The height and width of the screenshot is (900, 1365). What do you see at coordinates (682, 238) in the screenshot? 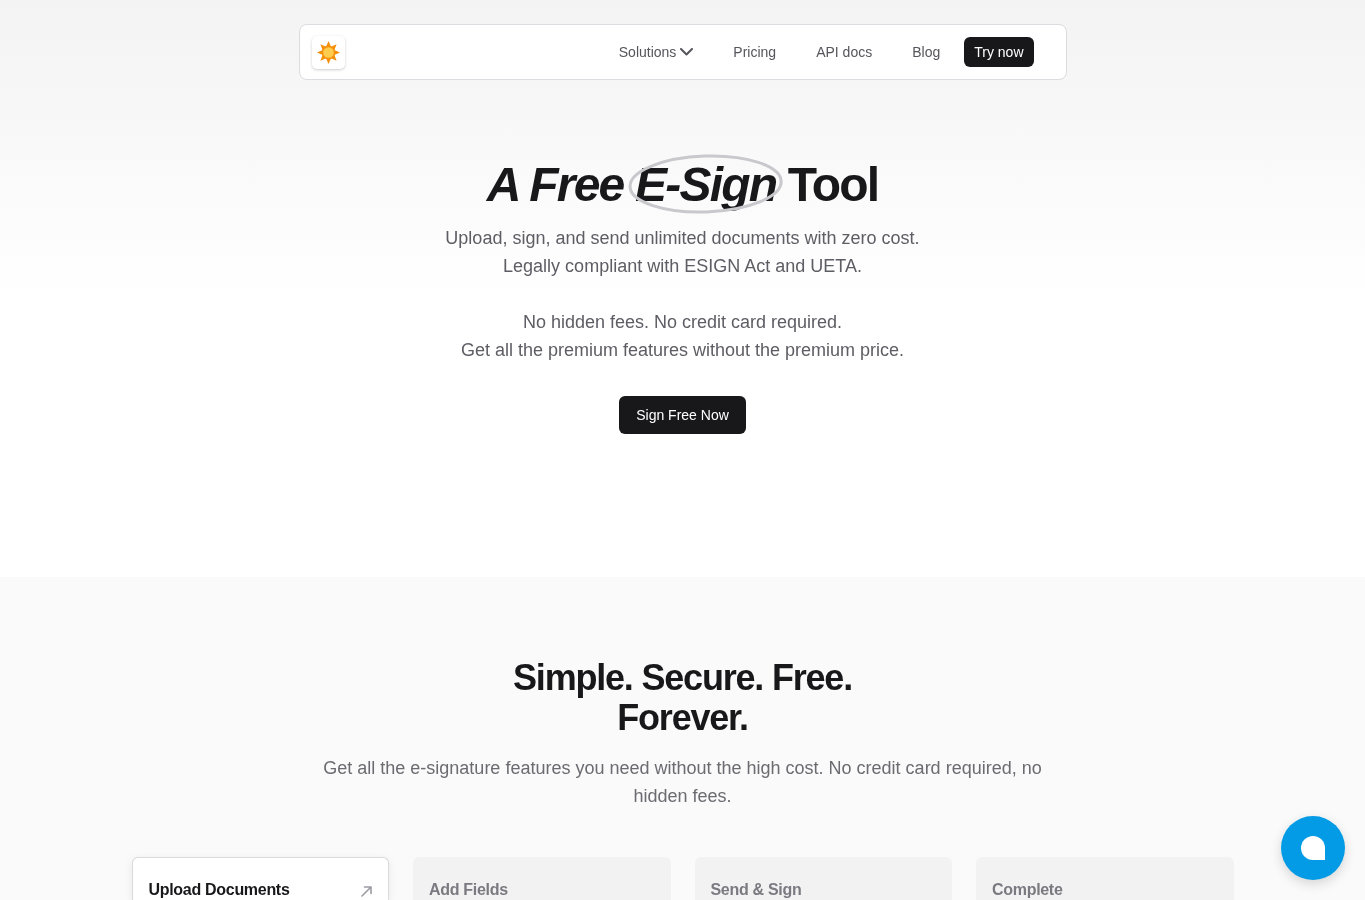
I see `hero-description: Upload, sign, and send unlimited documents with zero cost.` at bounding box center [682, 238].